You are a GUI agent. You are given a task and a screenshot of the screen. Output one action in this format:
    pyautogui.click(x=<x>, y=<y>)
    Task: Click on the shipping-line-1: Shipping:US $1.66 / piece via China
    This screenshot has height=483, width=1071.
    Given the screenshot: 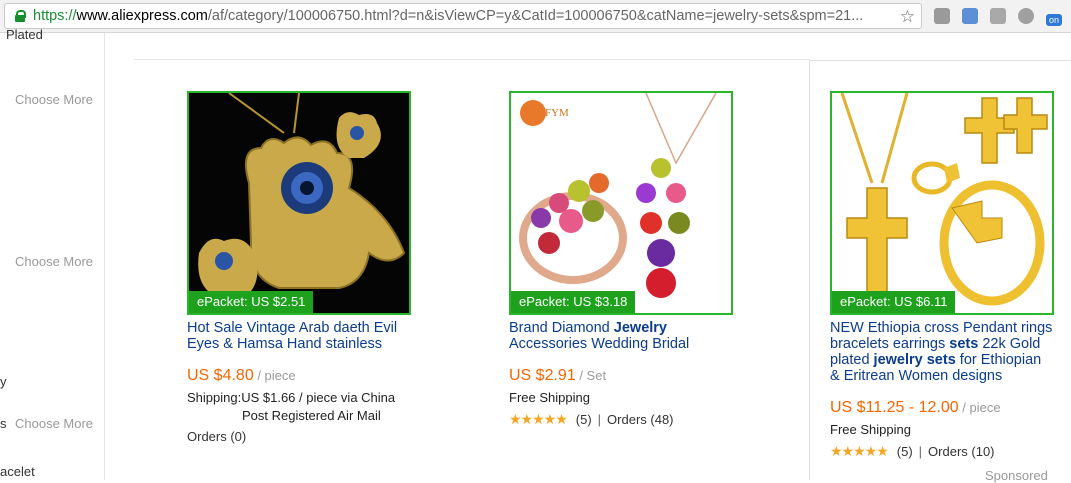 What is the action you would take?
    pyautogui.click(x=291, y=397)
    